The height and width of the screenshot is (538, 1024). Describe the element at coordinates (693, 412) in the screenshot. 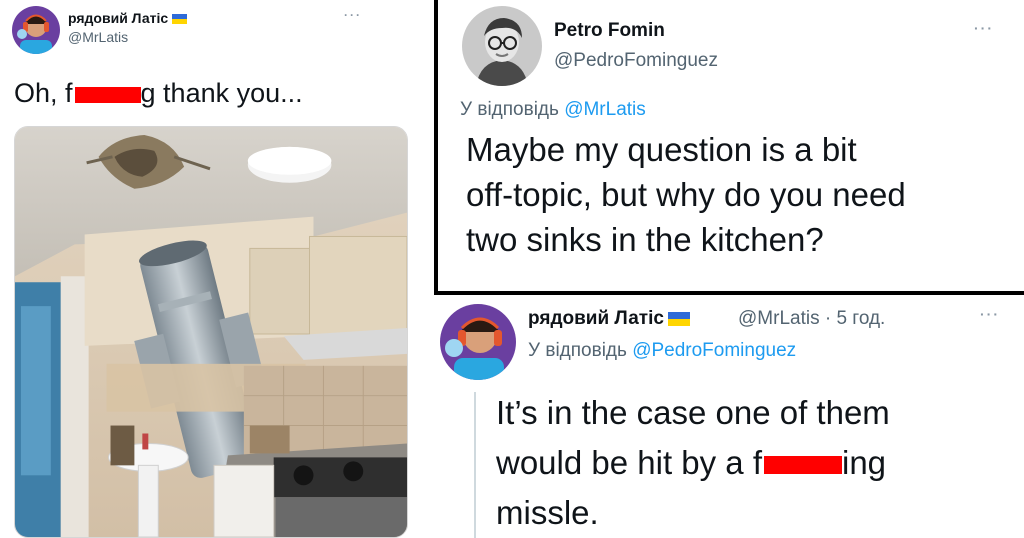

I see `tweet-text-line: It’s in the case one of them` at that location.